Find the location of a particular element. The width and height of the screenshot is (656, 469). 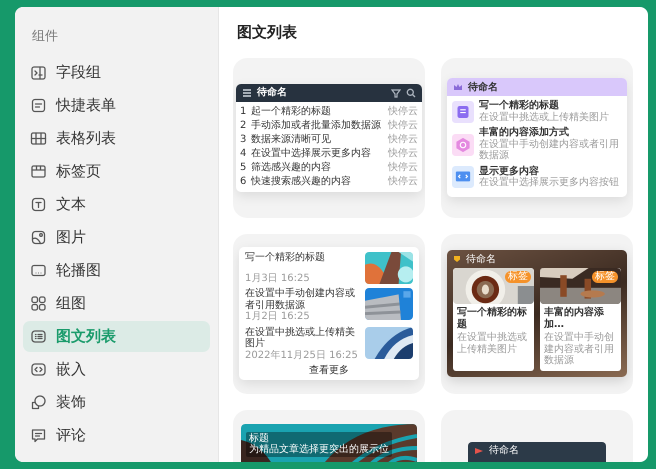

image-icon is located at coordinates (38, 237).